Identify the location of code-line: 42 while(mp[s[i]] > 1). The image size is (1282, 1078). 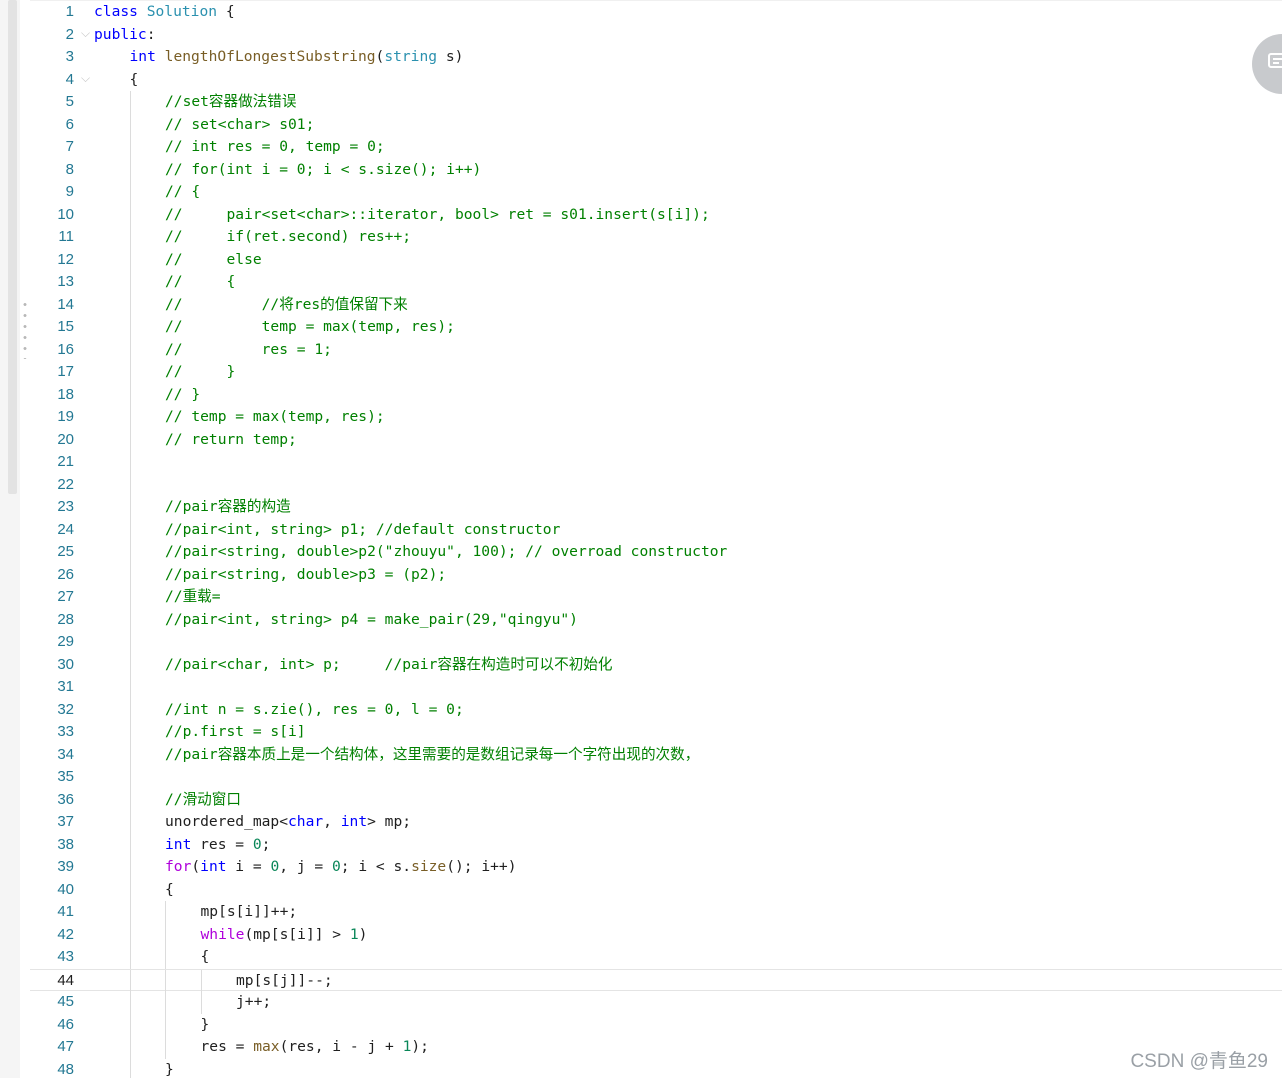
(656, 935).